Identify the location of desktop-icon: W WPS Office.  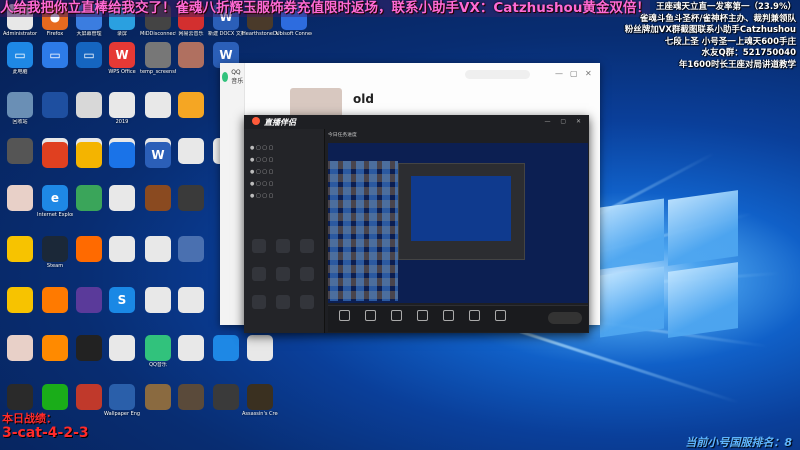
(122, 58).